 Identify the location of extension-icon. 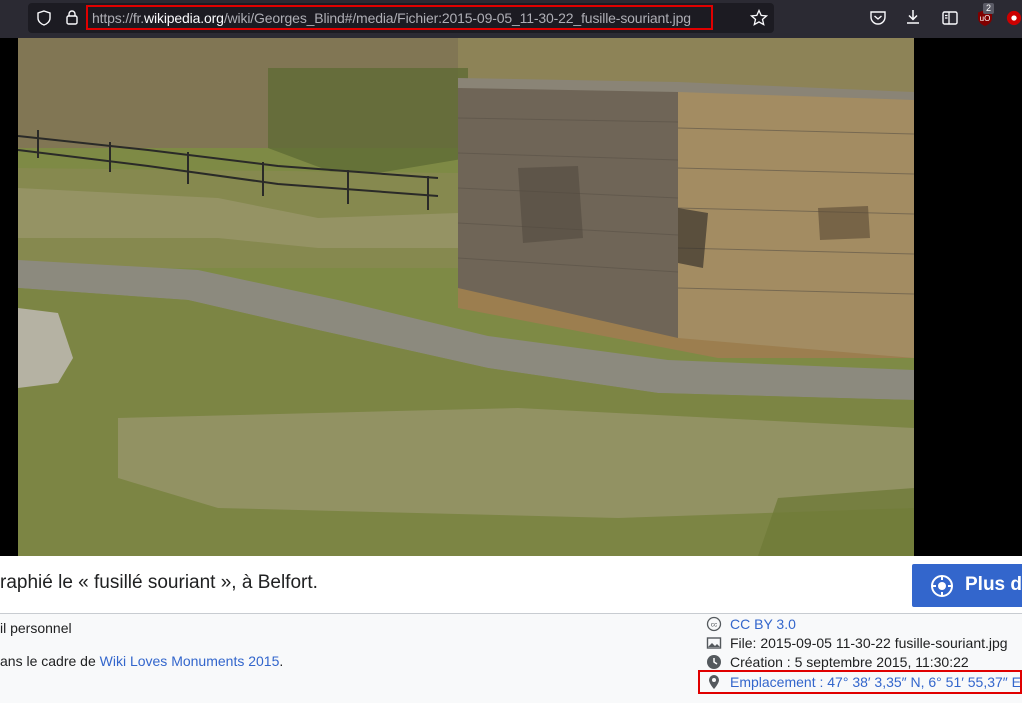
(1014, 18).